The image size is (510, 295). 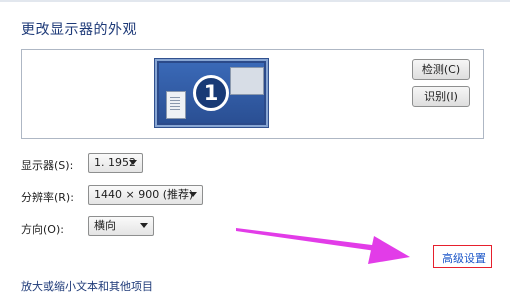 I want to click on annotation-arrow-shaft, so click(x=313, y=240).